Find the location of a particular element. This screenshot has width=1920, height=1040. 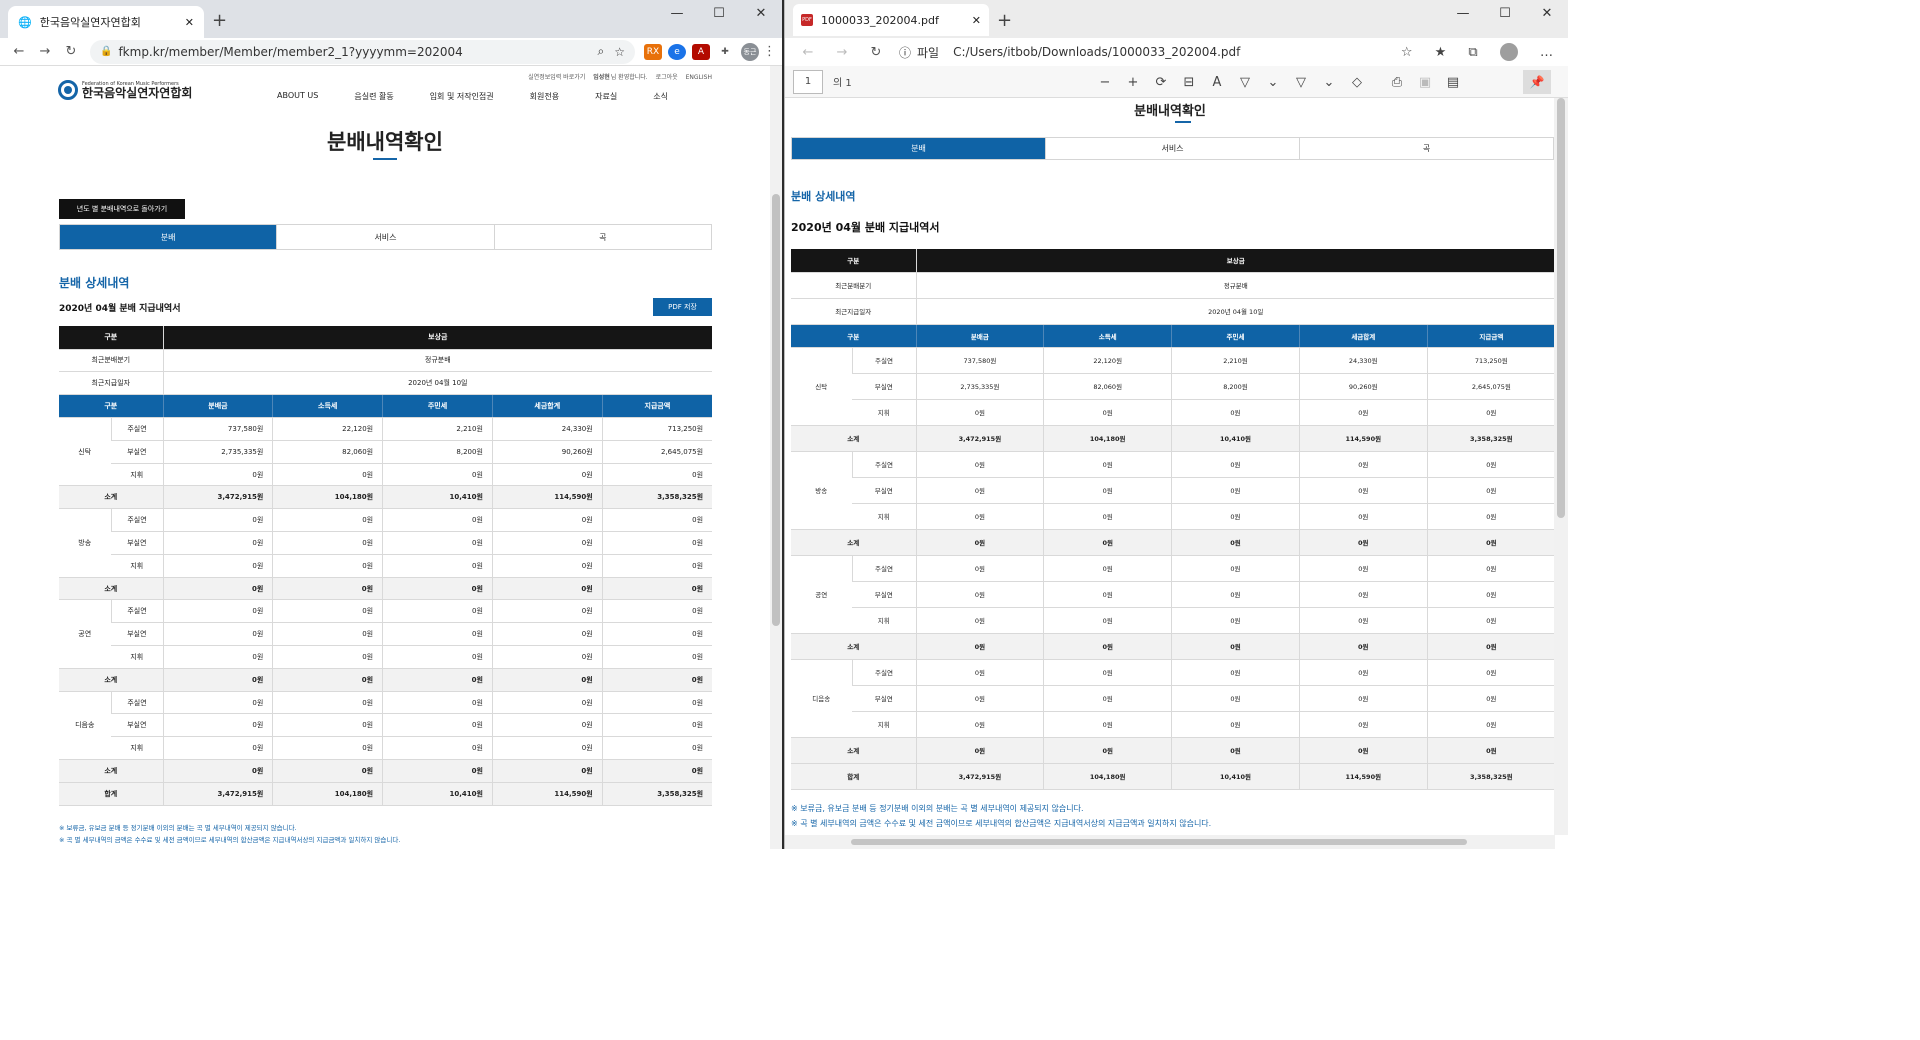

nav-item: ABOUT US is located at coordinates (297, 96).